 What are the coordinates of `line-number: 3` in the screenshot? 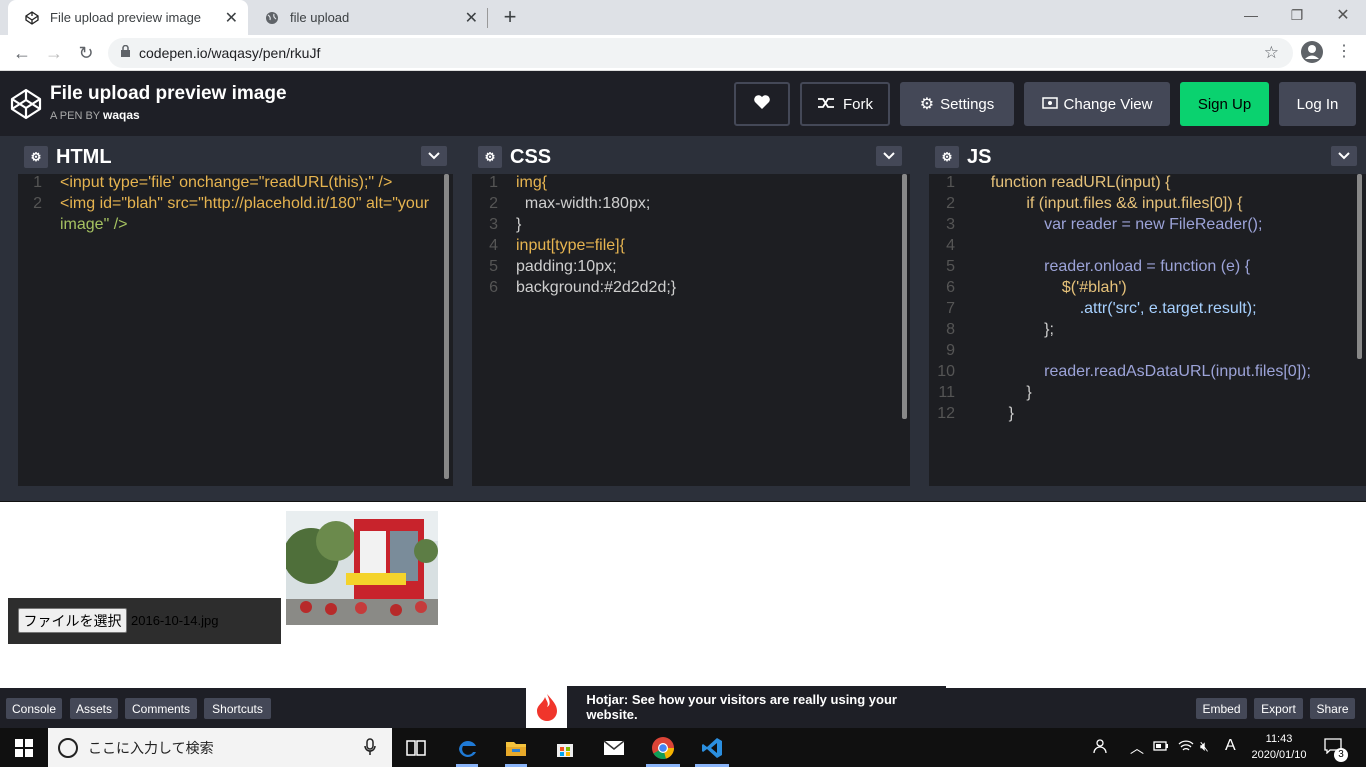 It's located at (493, 224).